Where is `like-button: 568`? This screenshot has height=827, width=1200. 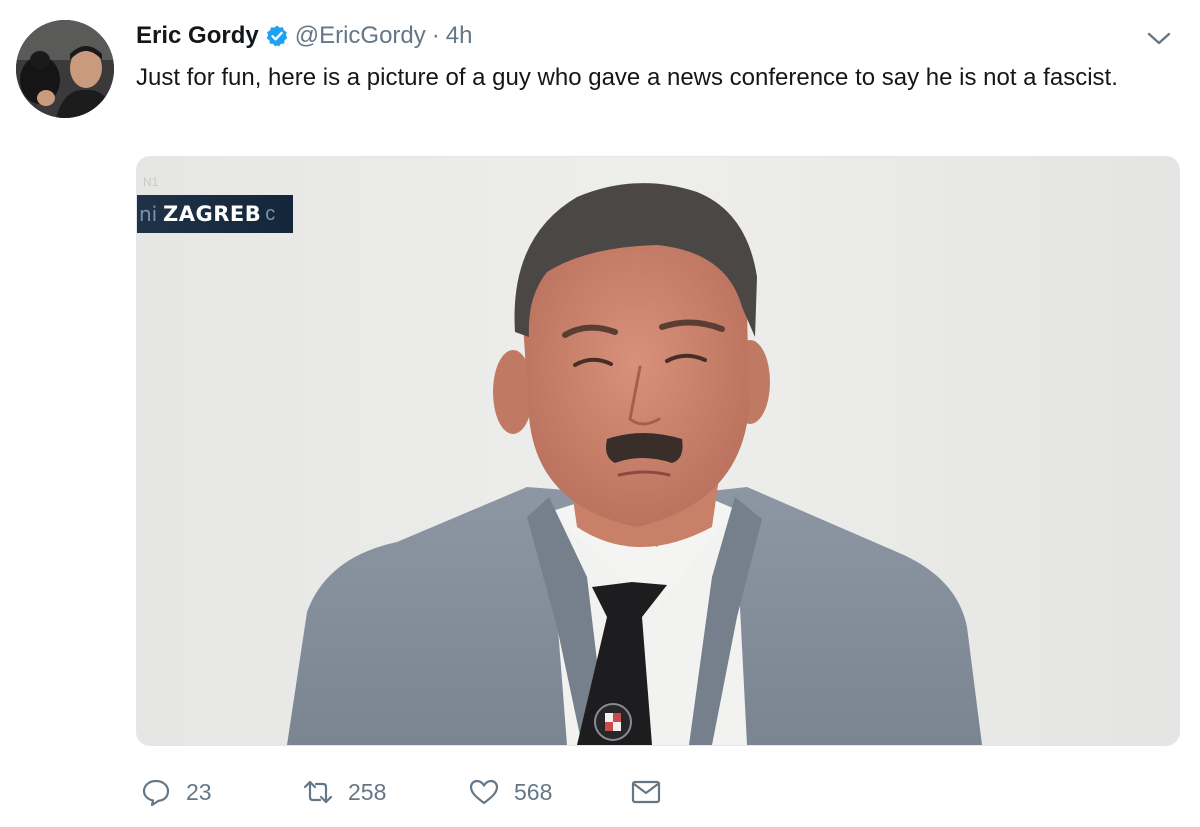 like-button: 568 is located at coordinates (549, 792).